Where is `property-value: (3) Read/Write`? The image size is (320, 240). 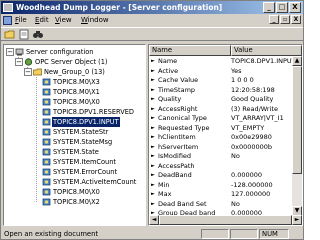
property-value: (3) Read/Write is located at coordinates (254, 108).